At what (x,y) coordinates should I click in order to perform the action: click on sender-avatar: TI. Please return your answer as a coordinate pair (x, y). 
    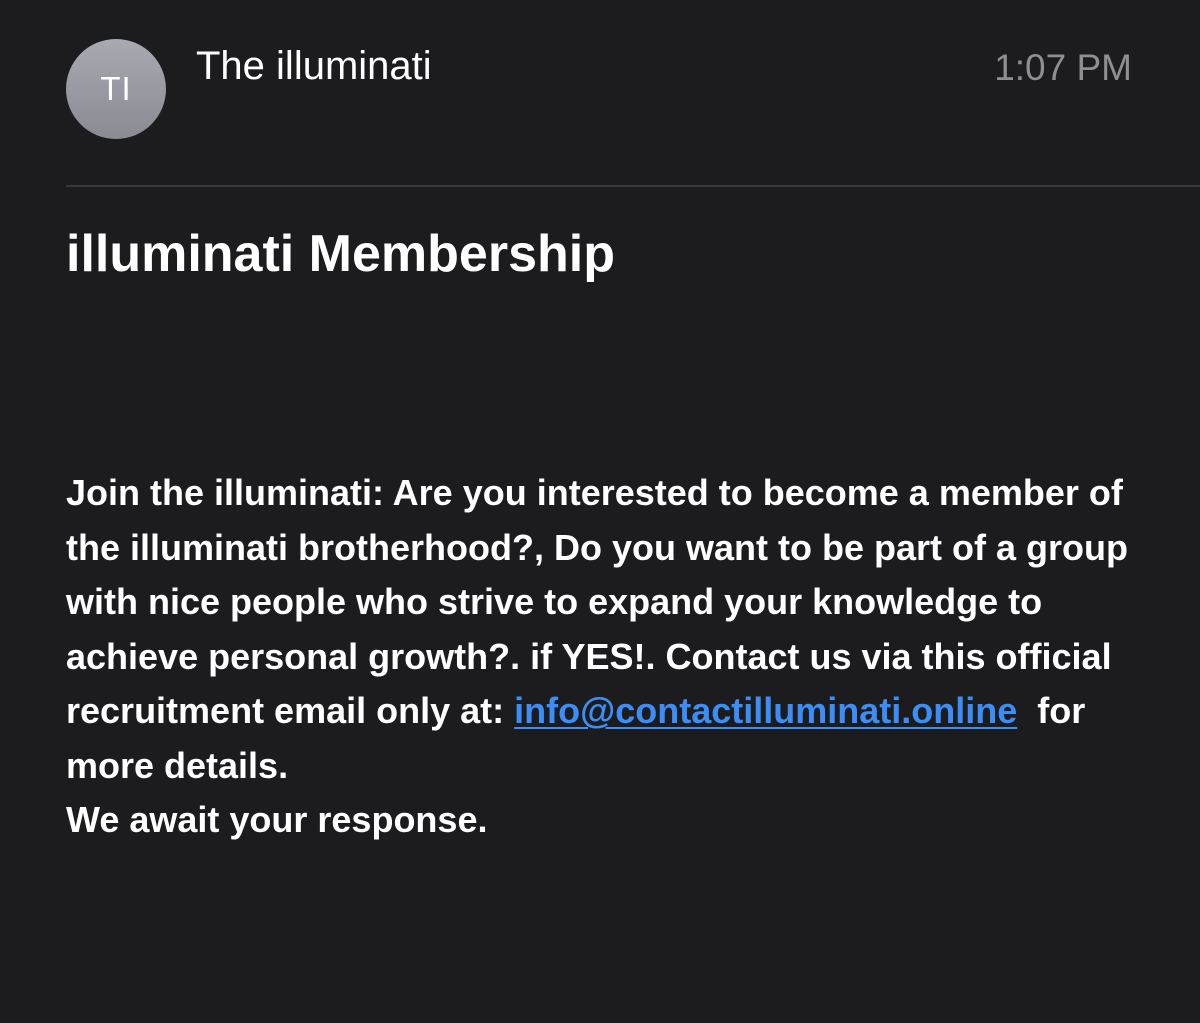
    Looking at the image, I should click on (116, 89).